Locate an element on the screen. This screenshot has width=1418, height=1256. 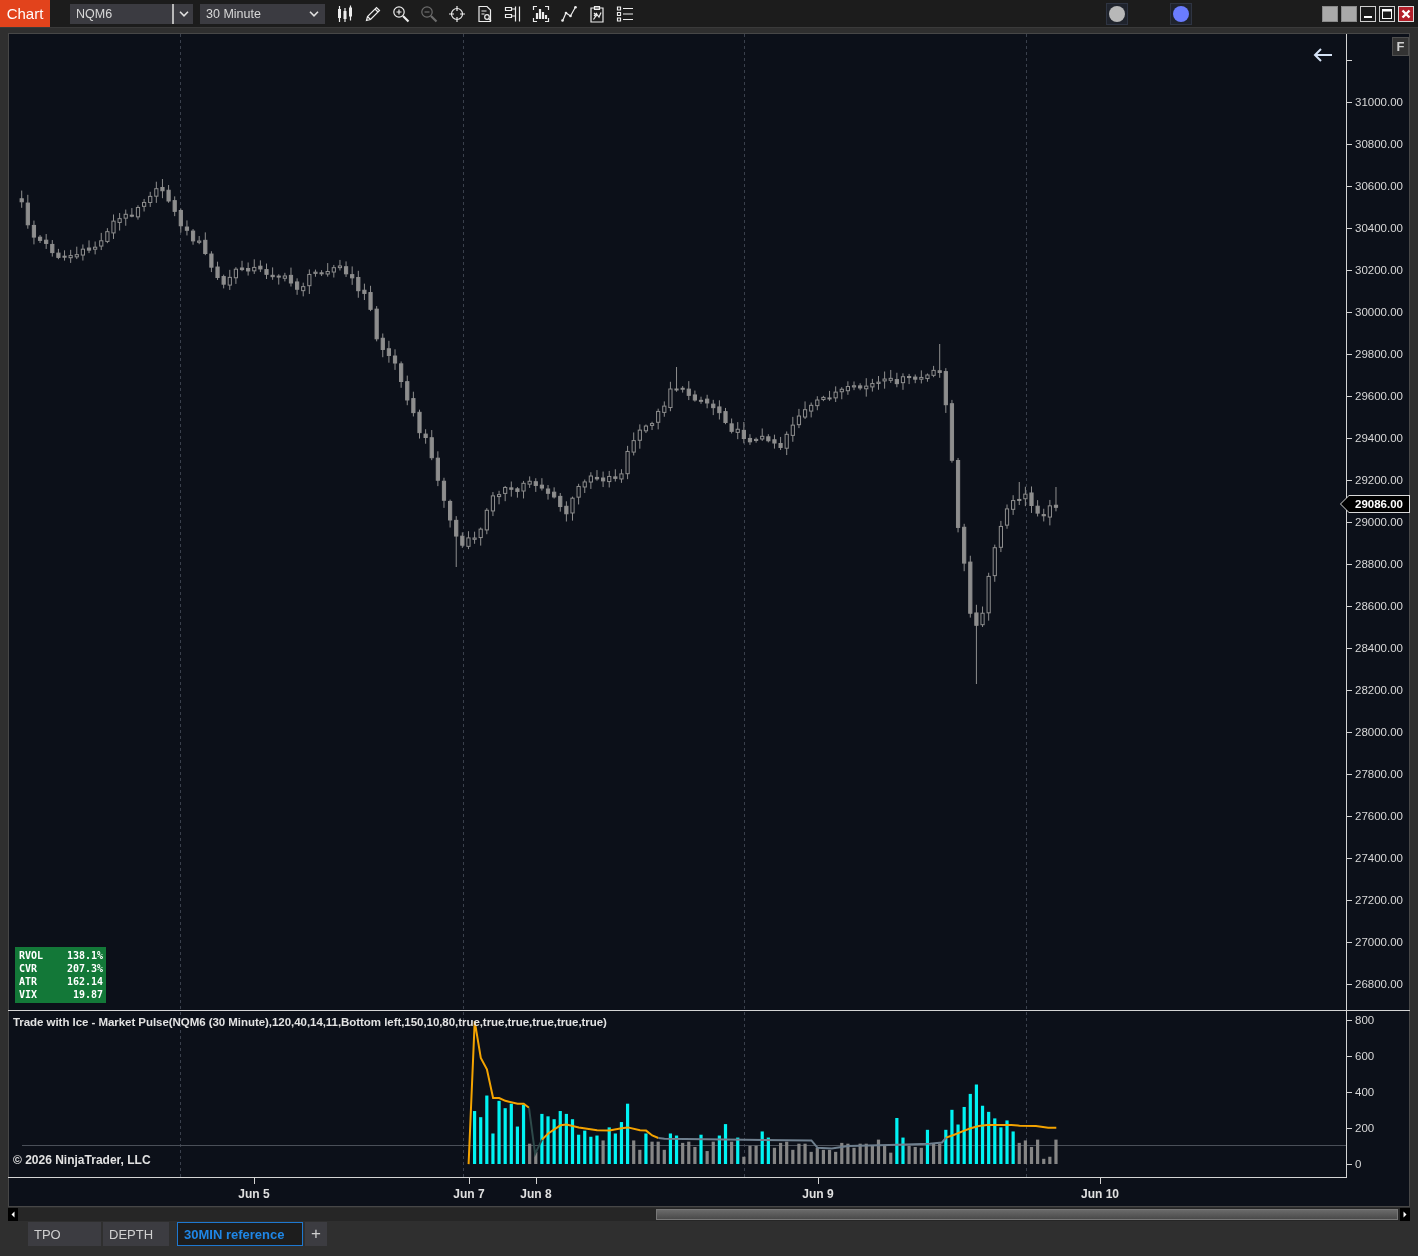
time-axis-label: Jun 5 is located at coordinates (254, 1194).